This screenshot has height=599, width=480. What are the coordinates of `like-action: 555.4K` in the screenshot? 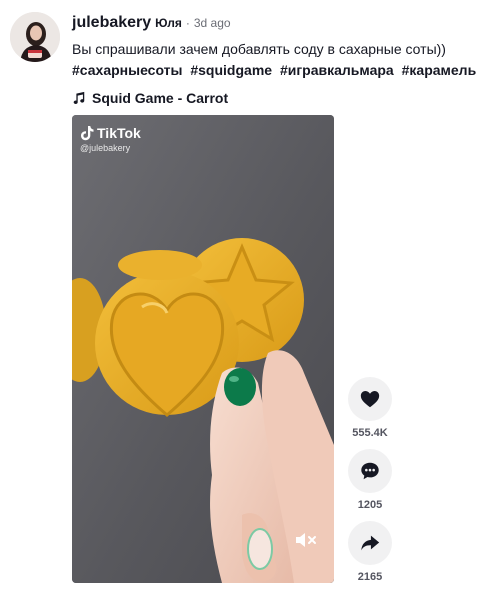 It's located at (370, 408).